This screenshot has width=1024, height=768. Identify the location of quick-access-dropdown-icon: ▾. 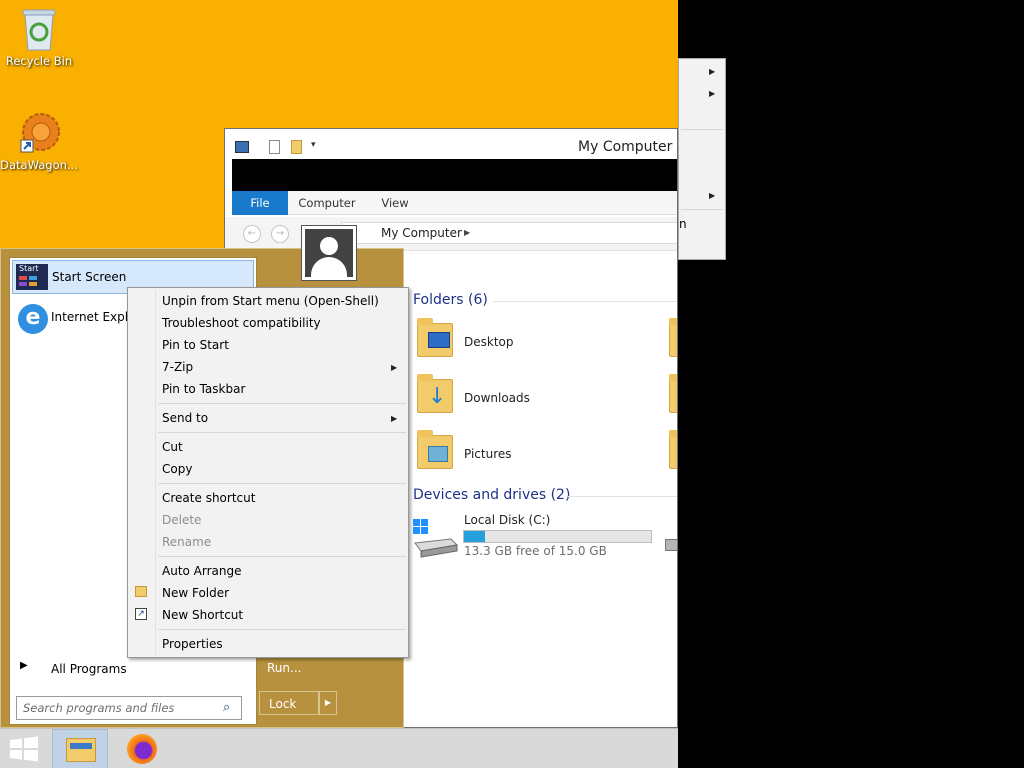
(313, 145).